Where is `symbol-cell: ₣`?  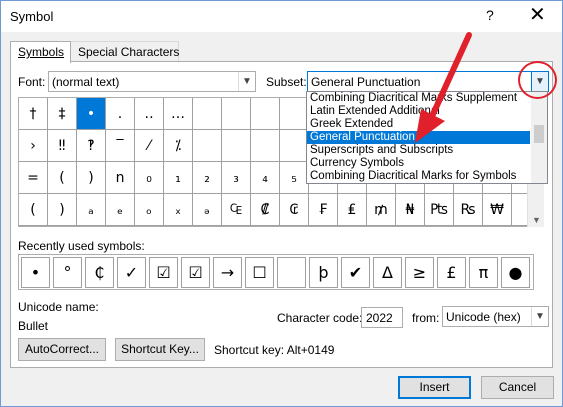 symbol-cell: ₣ is located at coordinates (323, 210).